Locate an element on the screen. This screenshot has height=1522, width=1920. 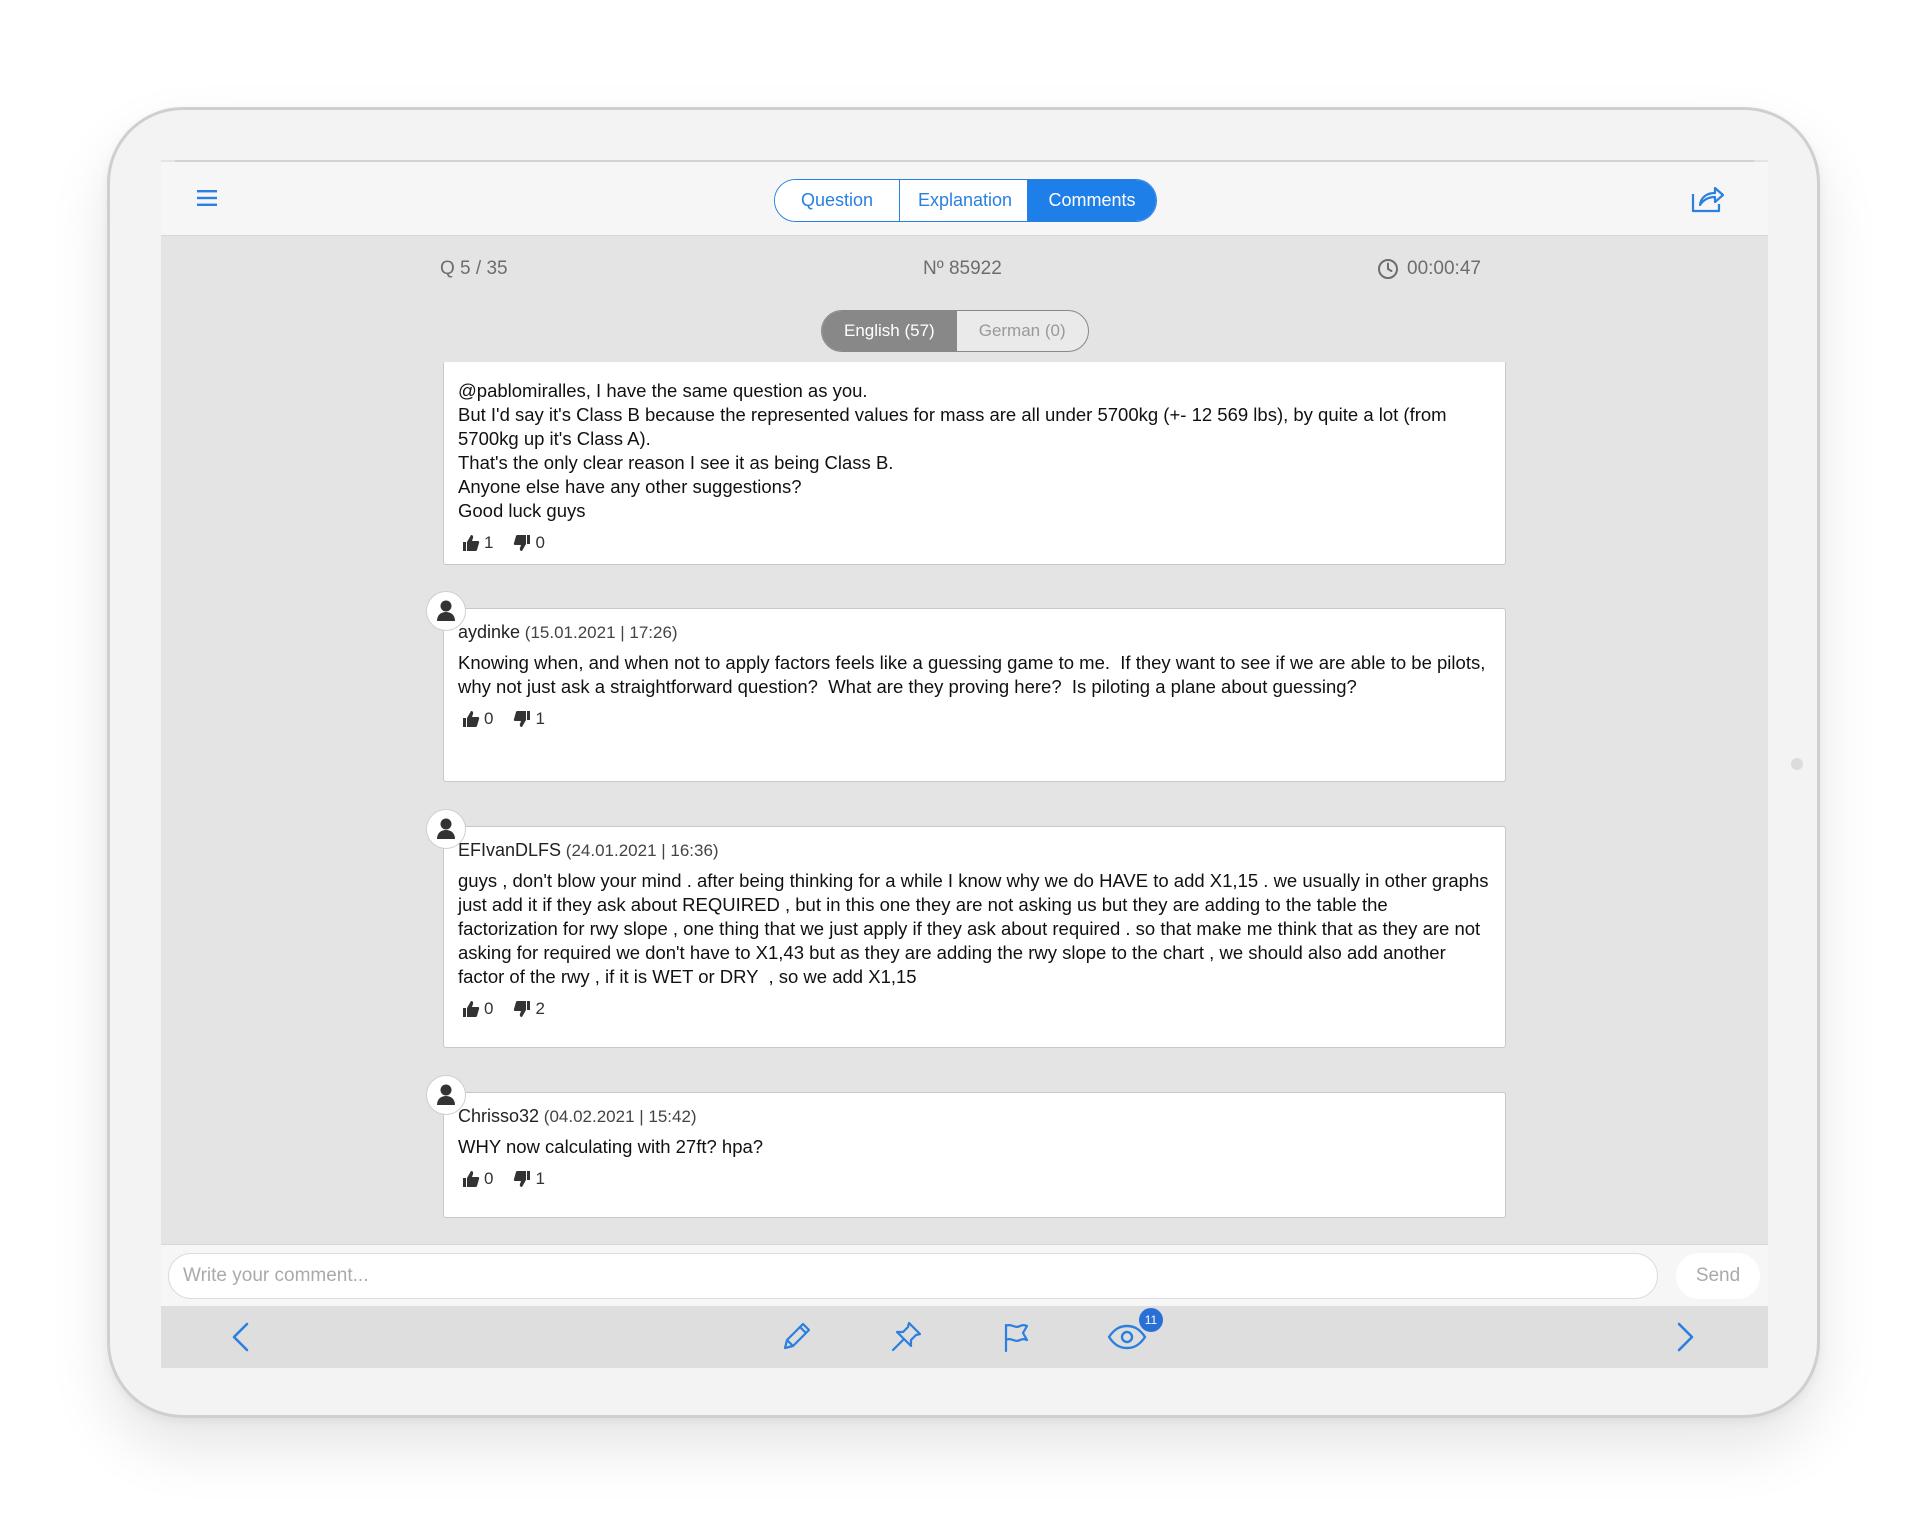
chevron-left-icon is located at coordinates (240, 1337).